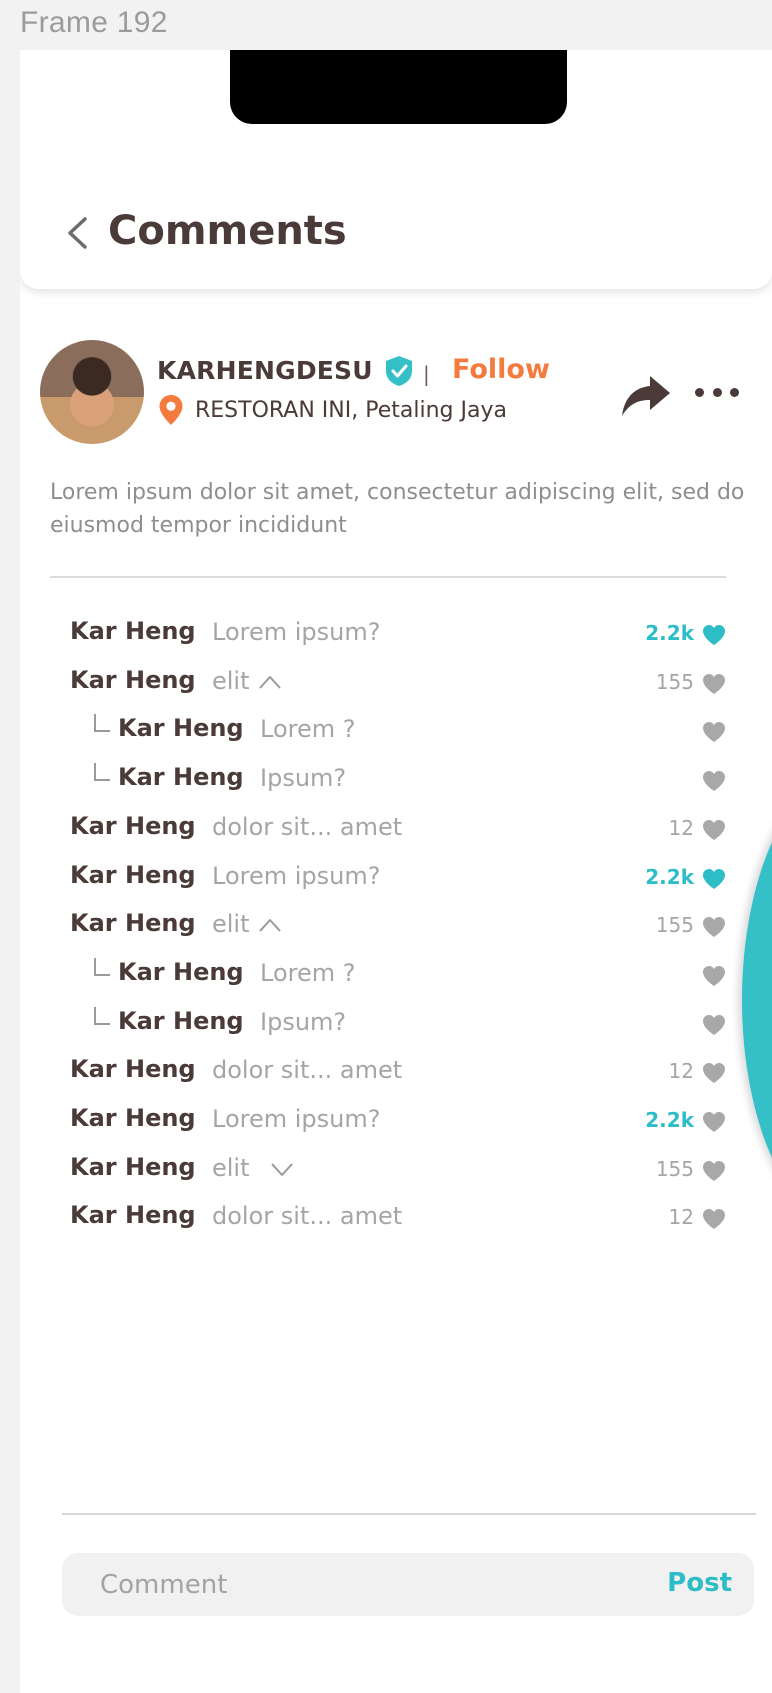 The height and width of the screenshot is (1693, 772). I want to click on comment-composer: Post, so click(408, 1584).